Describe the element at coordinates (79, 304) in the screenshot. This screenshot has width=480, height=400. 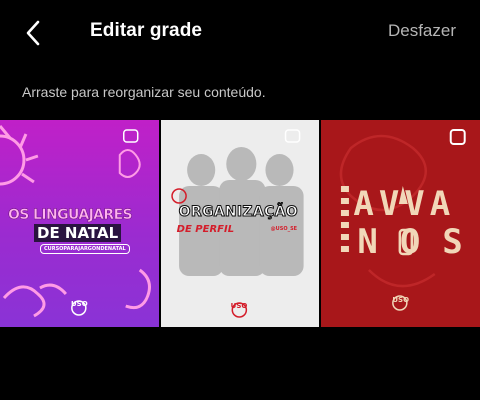
I see `tile-1-logo: USO` at that location.